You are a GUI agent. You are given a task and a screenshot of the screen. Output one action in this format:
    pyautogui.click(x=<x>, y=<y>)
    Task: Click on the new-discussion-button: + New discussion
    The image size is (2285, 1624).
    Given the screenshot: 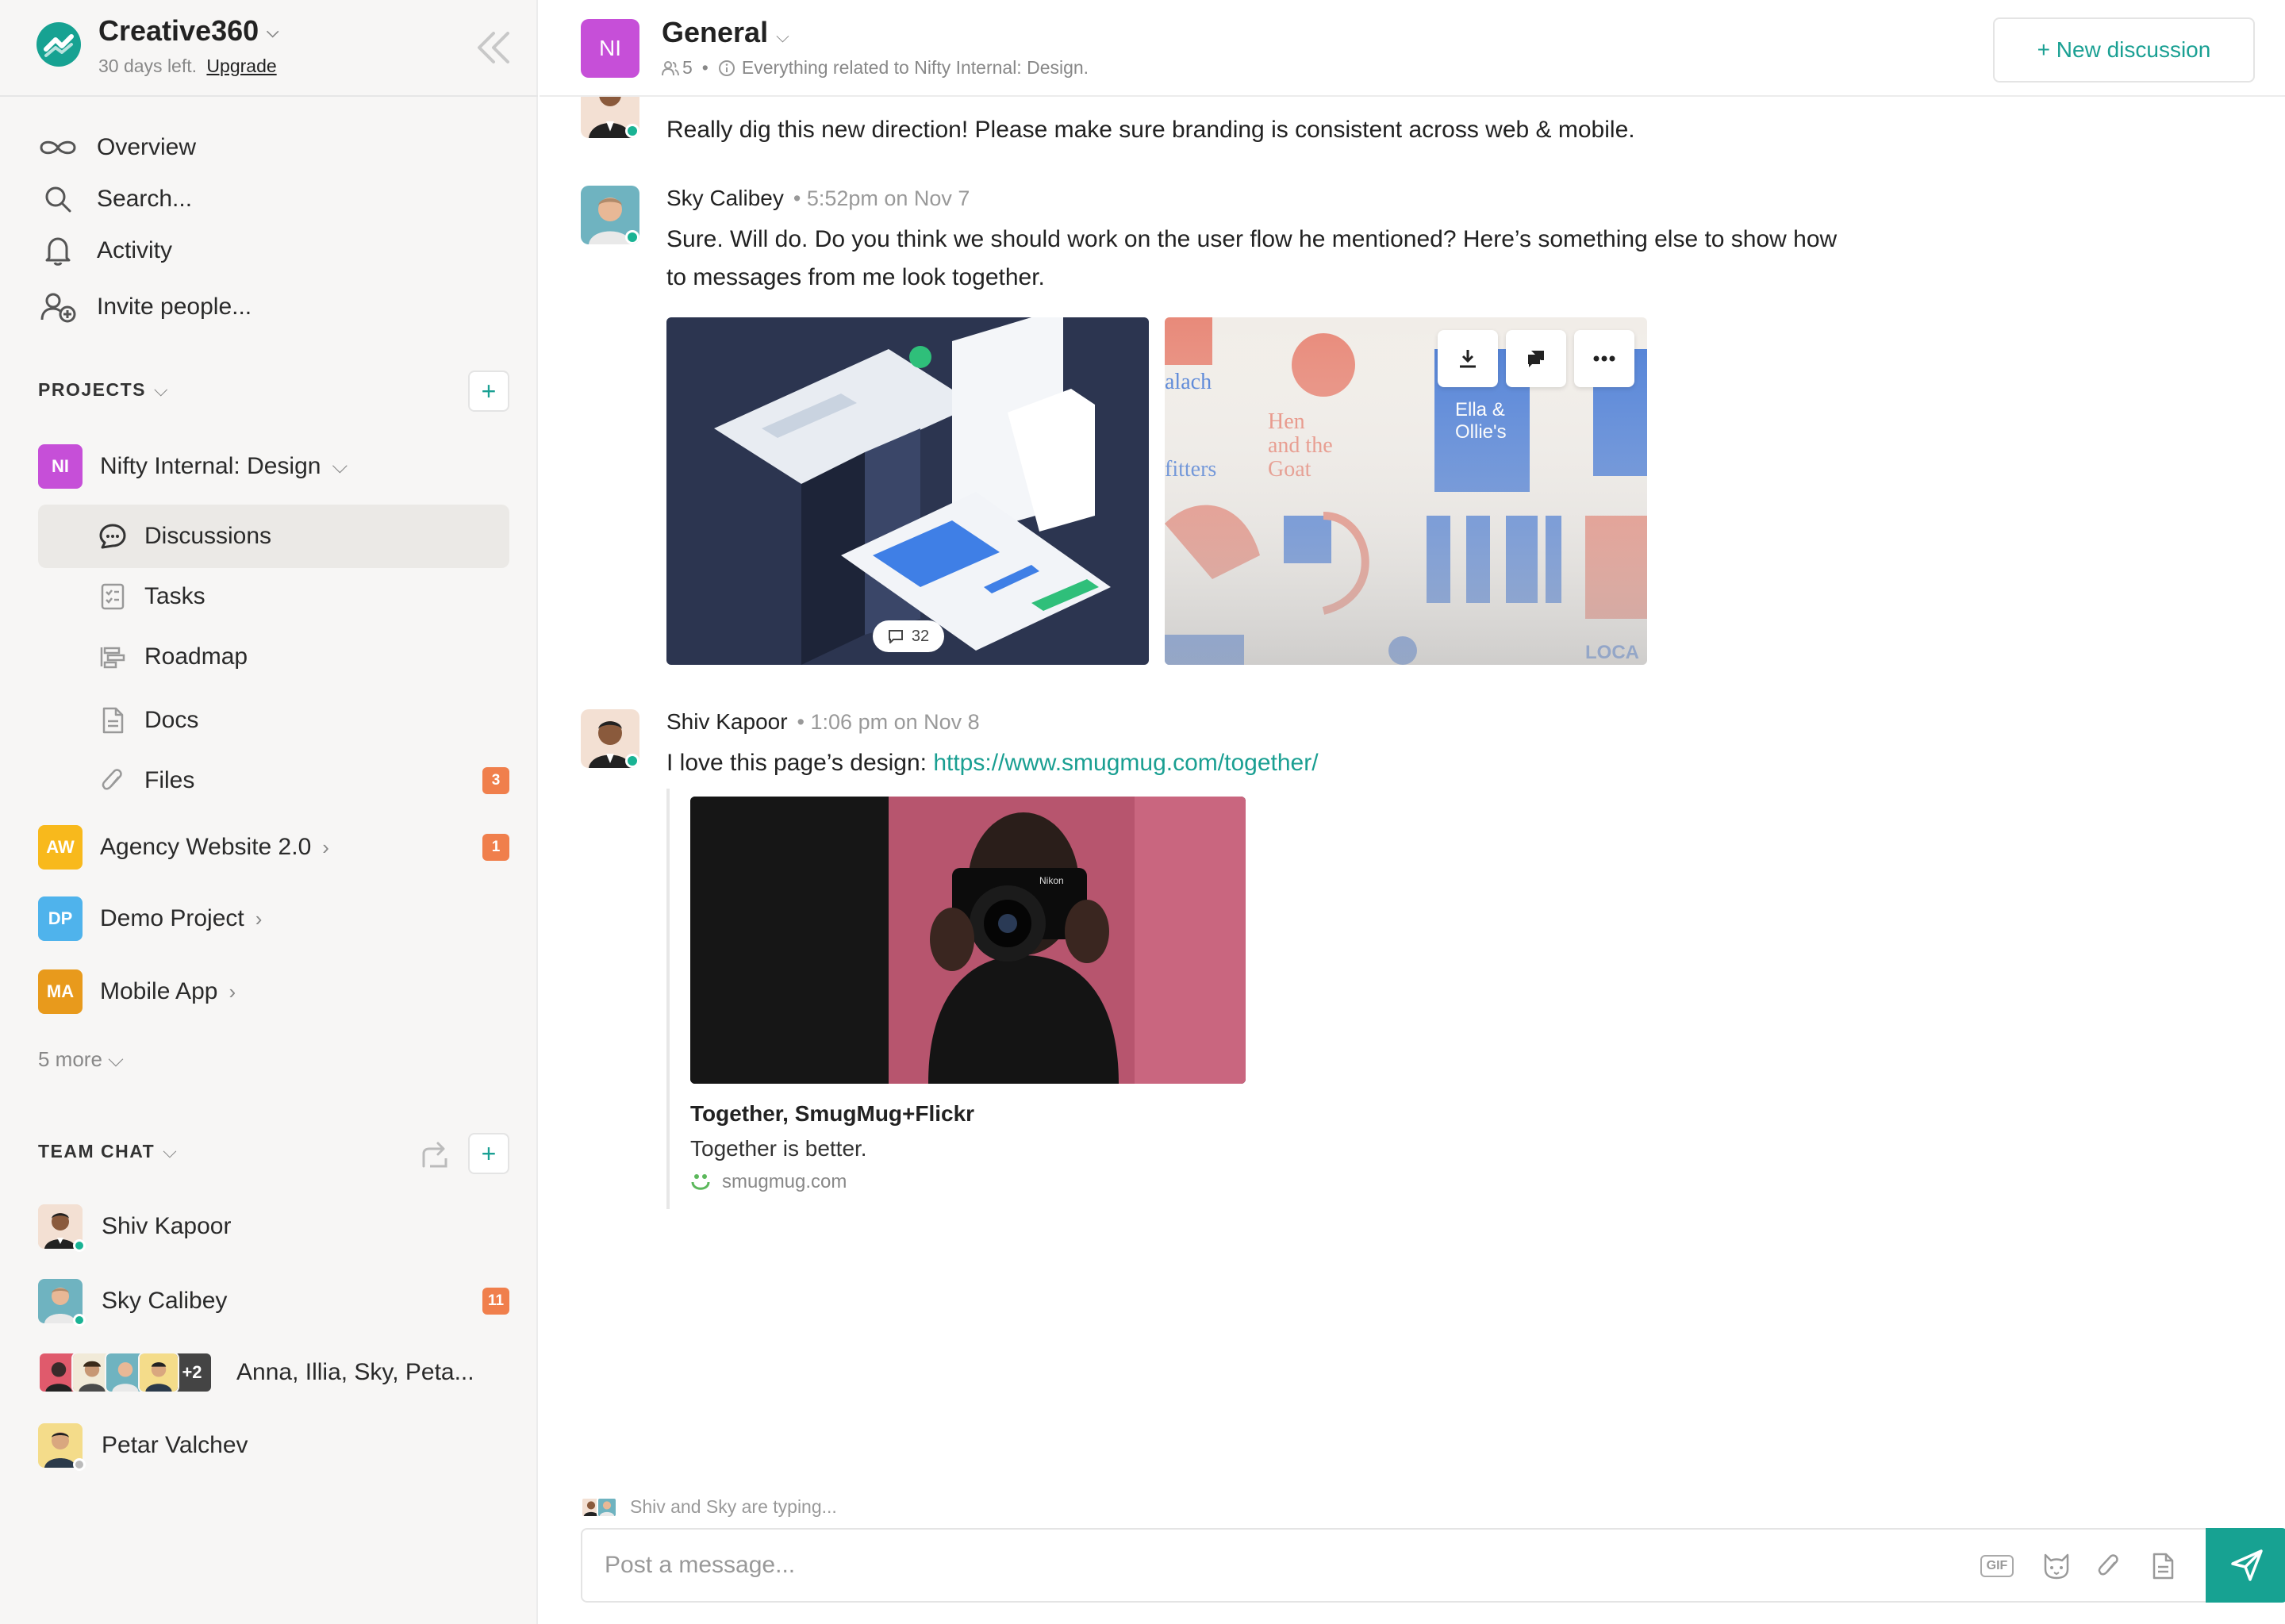 What is the action you would take?
    pyautogui.click(x=2124, y=50)
    